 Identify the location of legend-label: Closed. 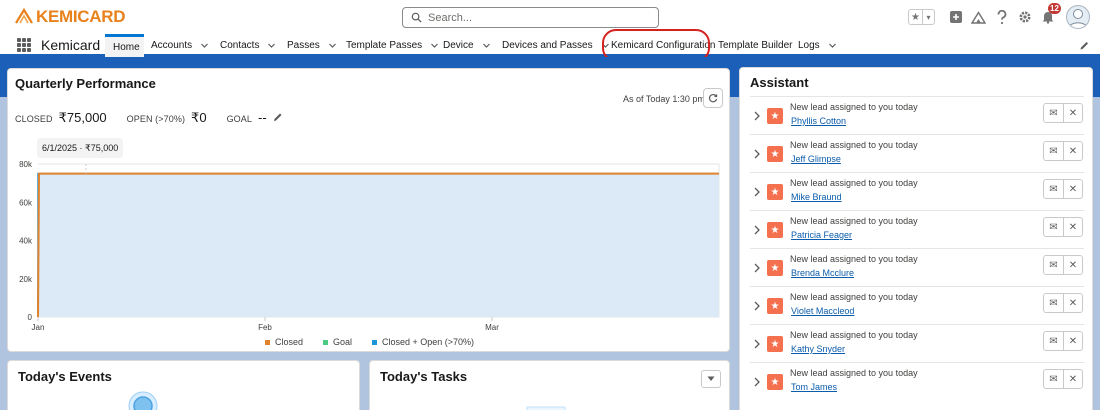
(288, 342).